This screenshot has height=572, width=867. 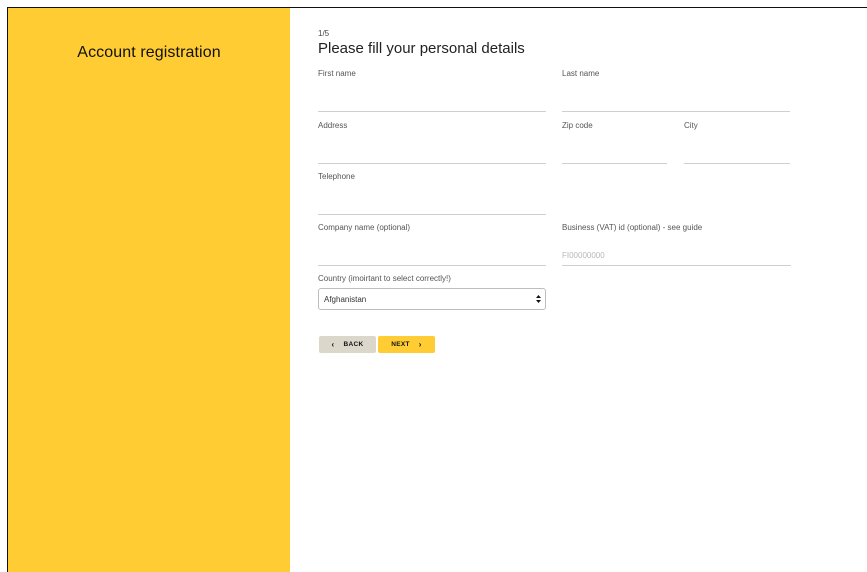 I want to click on first-name-label: First name, so click(x=337, y=73).